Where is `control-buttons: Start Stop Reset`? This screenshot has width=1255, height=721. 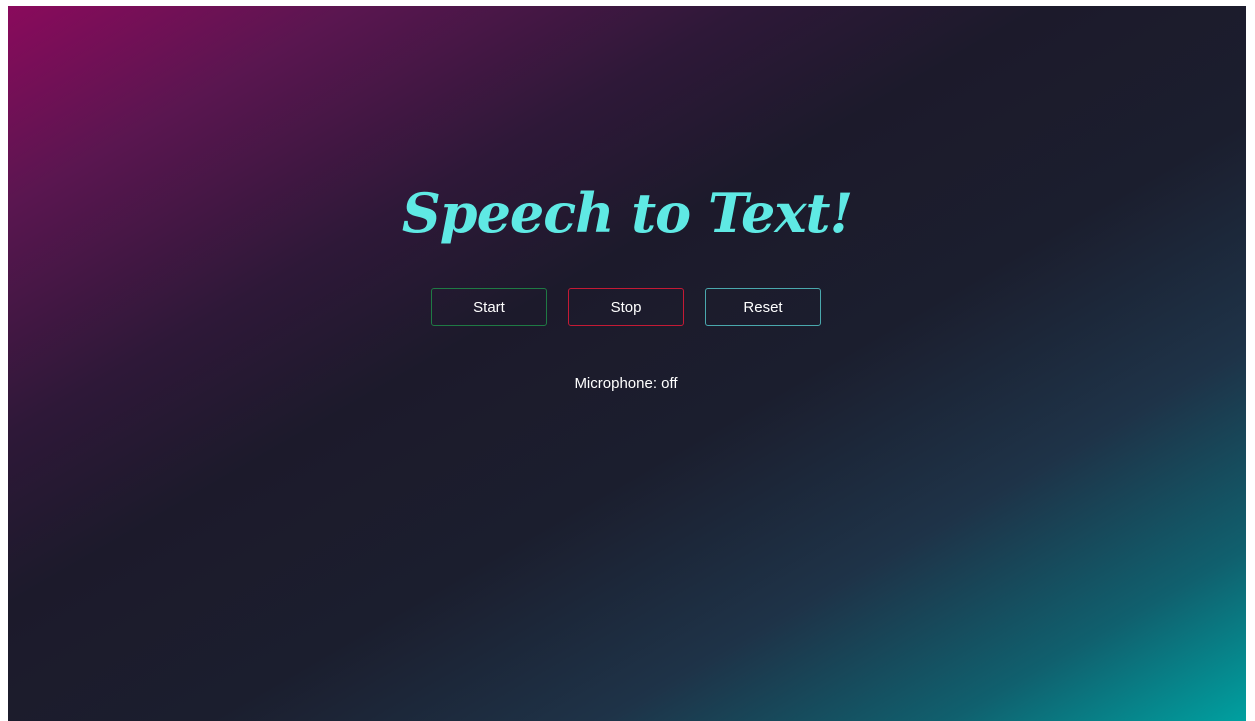
control-buttons: Start Stop Reset is located at coordinates (626, 307).